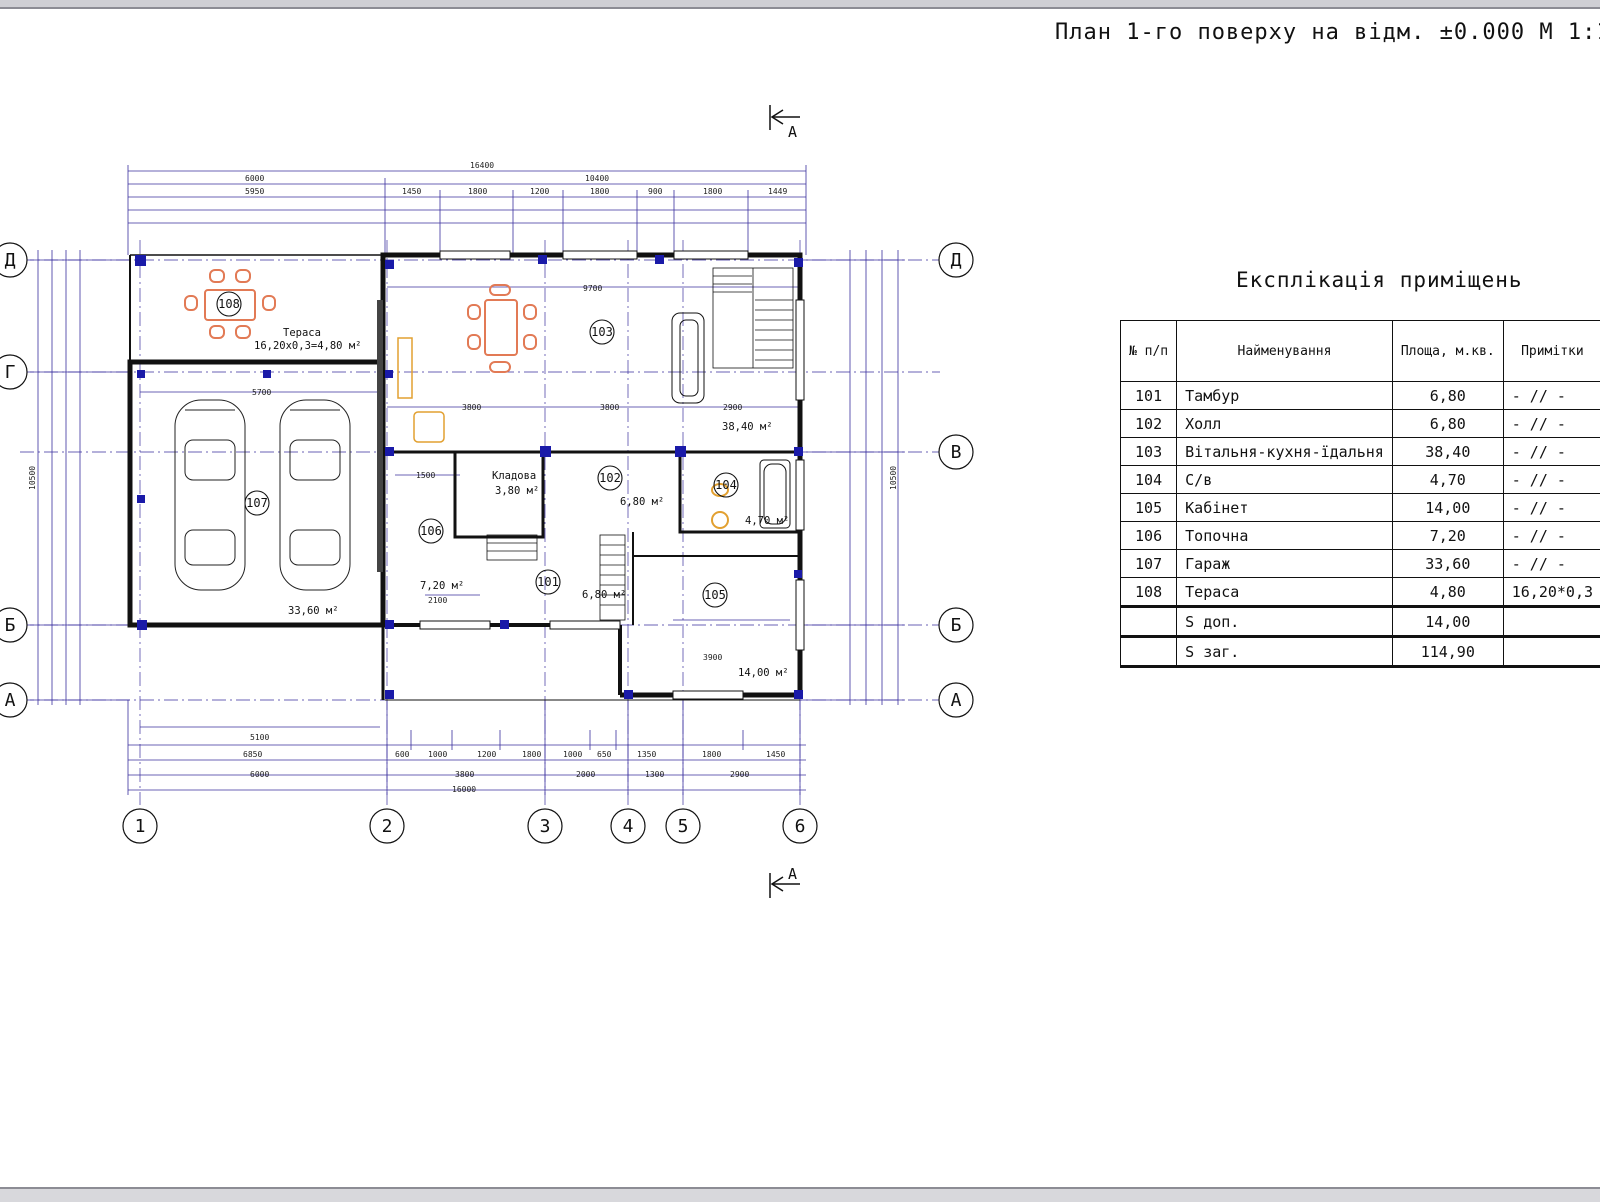 The width and height of the screenshot is (1600, 1202). Describe the element at coordinates (259, 774) in the screenshot. I see `dim-bottom-row1: 6000` at that location.